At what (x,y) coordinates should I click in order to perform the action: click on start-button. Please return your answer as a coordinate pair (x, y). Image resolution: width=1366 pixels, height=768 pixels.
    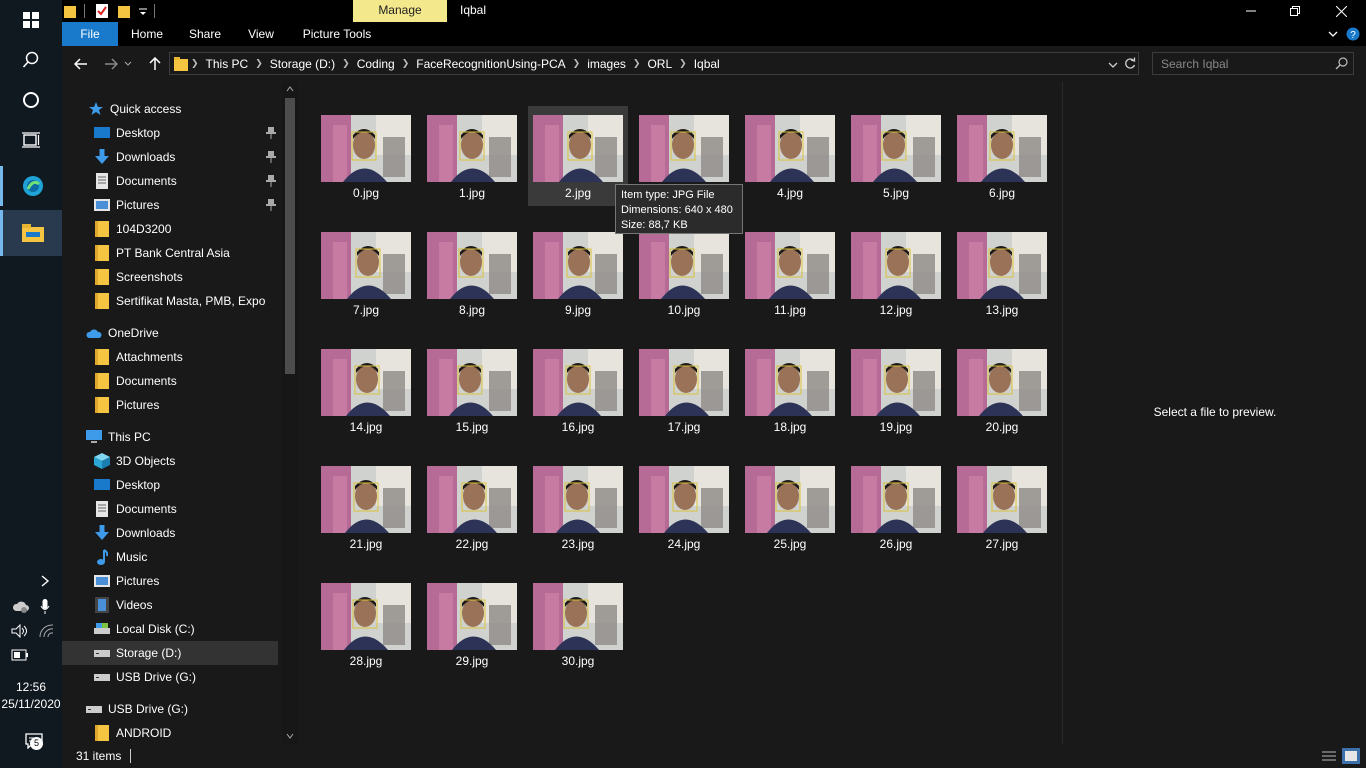
    Looking at the image, I should click on (31, 20).